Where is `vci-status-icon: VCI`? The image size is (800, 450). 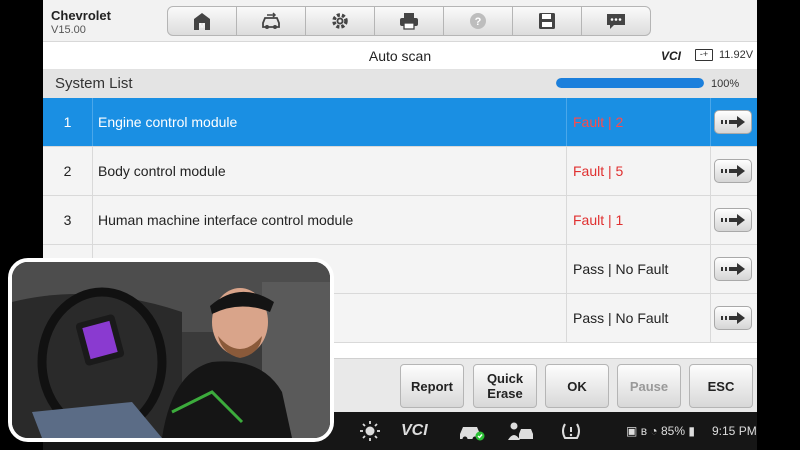
vci-status-icon: VCI is located at coordinates (671, 56).